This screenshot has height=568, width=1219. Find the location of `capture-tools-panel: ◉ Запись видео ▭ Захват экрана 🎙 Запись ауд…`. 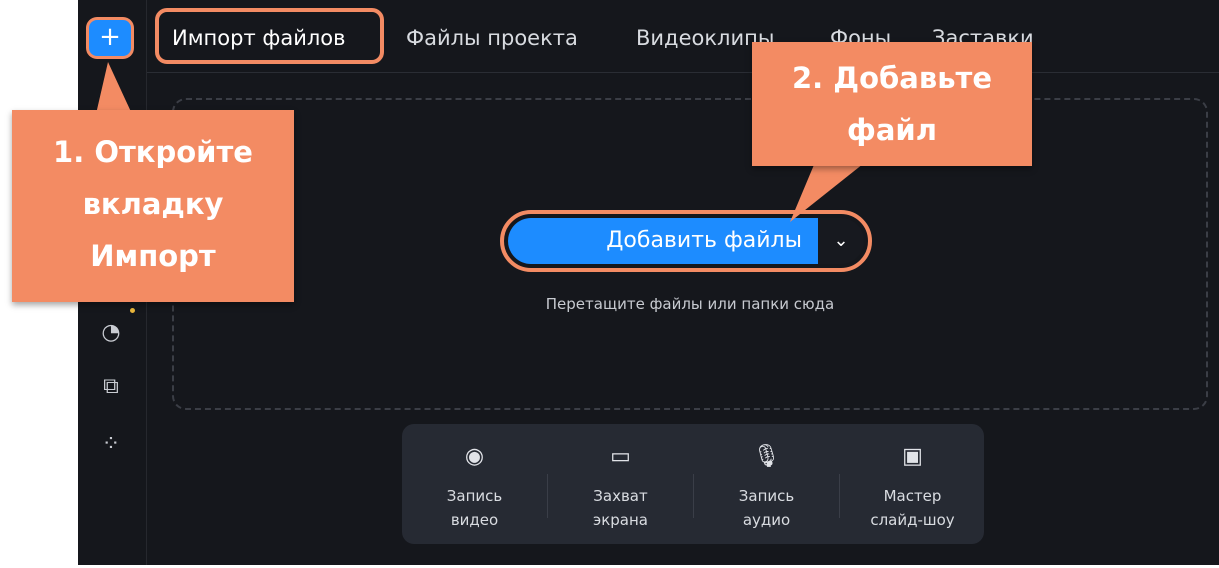

capture-tools-panel: ◉ Запись видео ▭ Захват экрана 🎙 Запись ауд… is located at coordinates (693, 484).